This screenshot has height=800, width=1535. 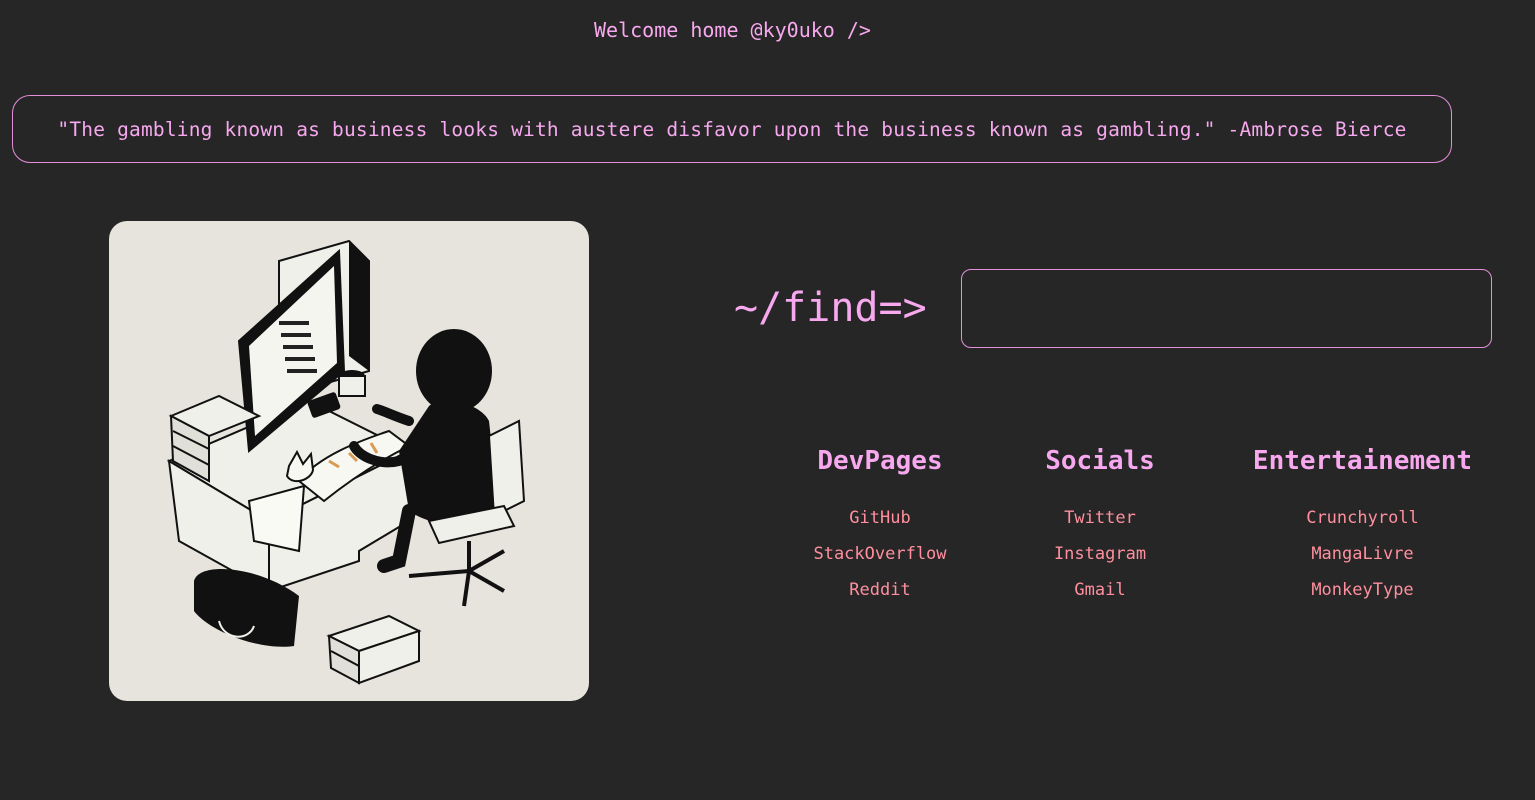 I want to click on link-twitter: Twitter, so click(x=1100, y=518).